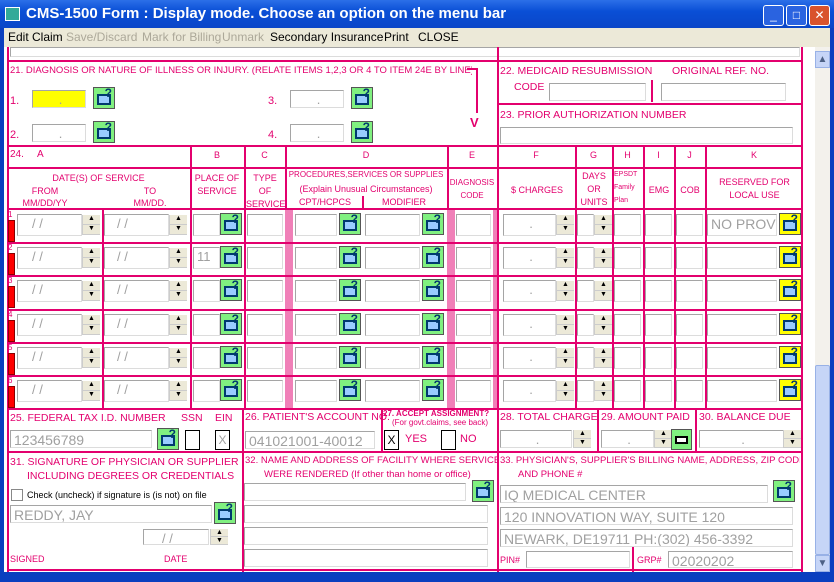 The width and height of the screenshot is (834, 582). What do you see at coordinates (17, 495) in the screenshot?
I see `signature-on-file-checkbox` at bounding box center [17, 495].